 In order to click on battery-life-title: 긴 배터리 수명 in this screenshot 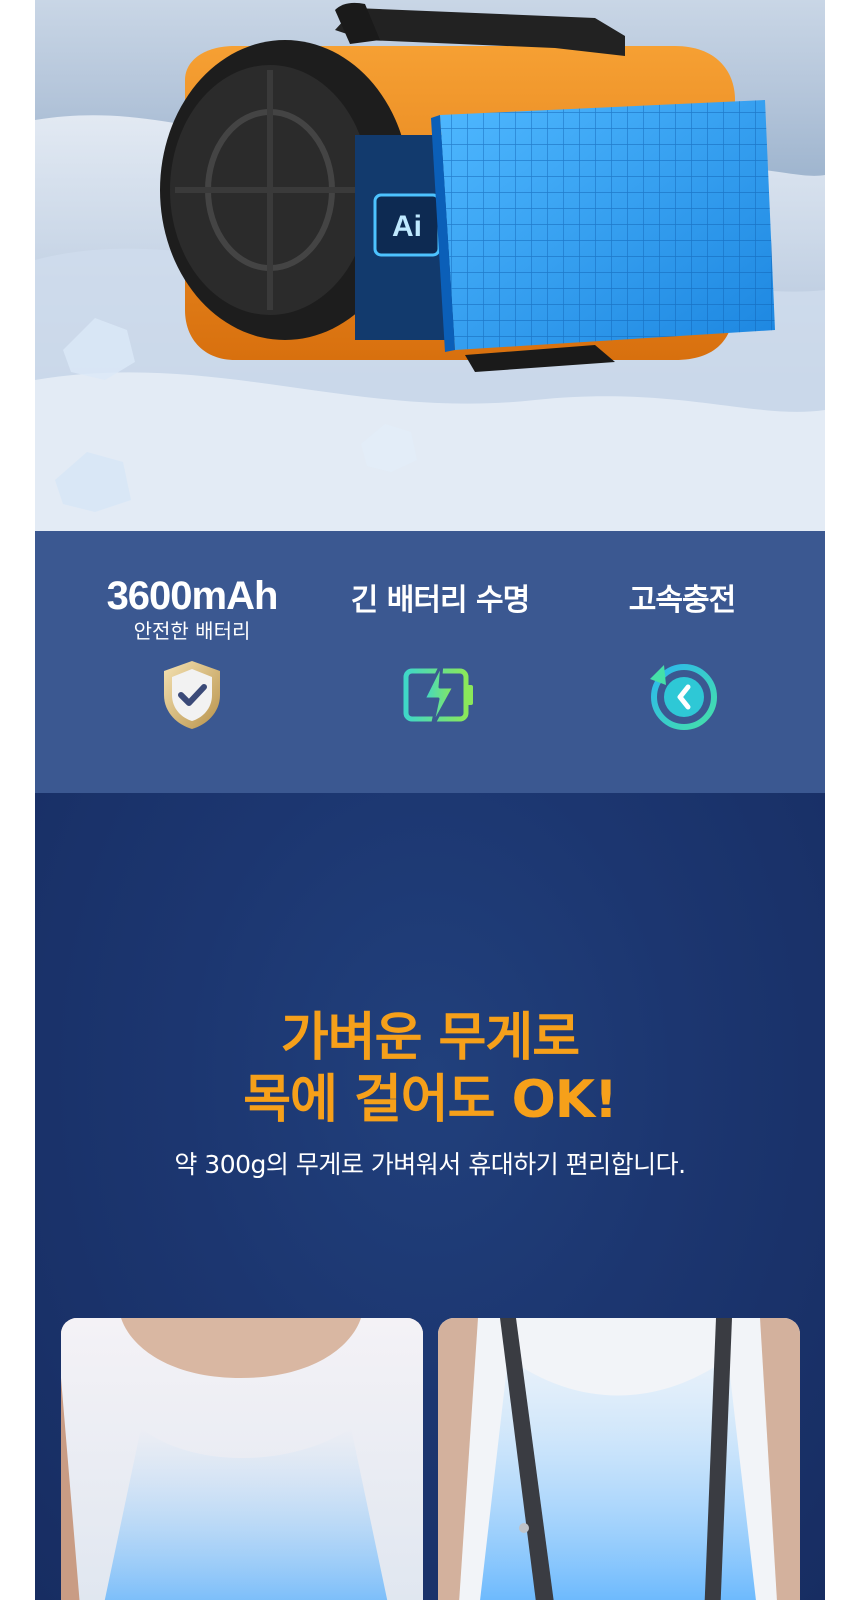, I will do `click(440, 600)`.